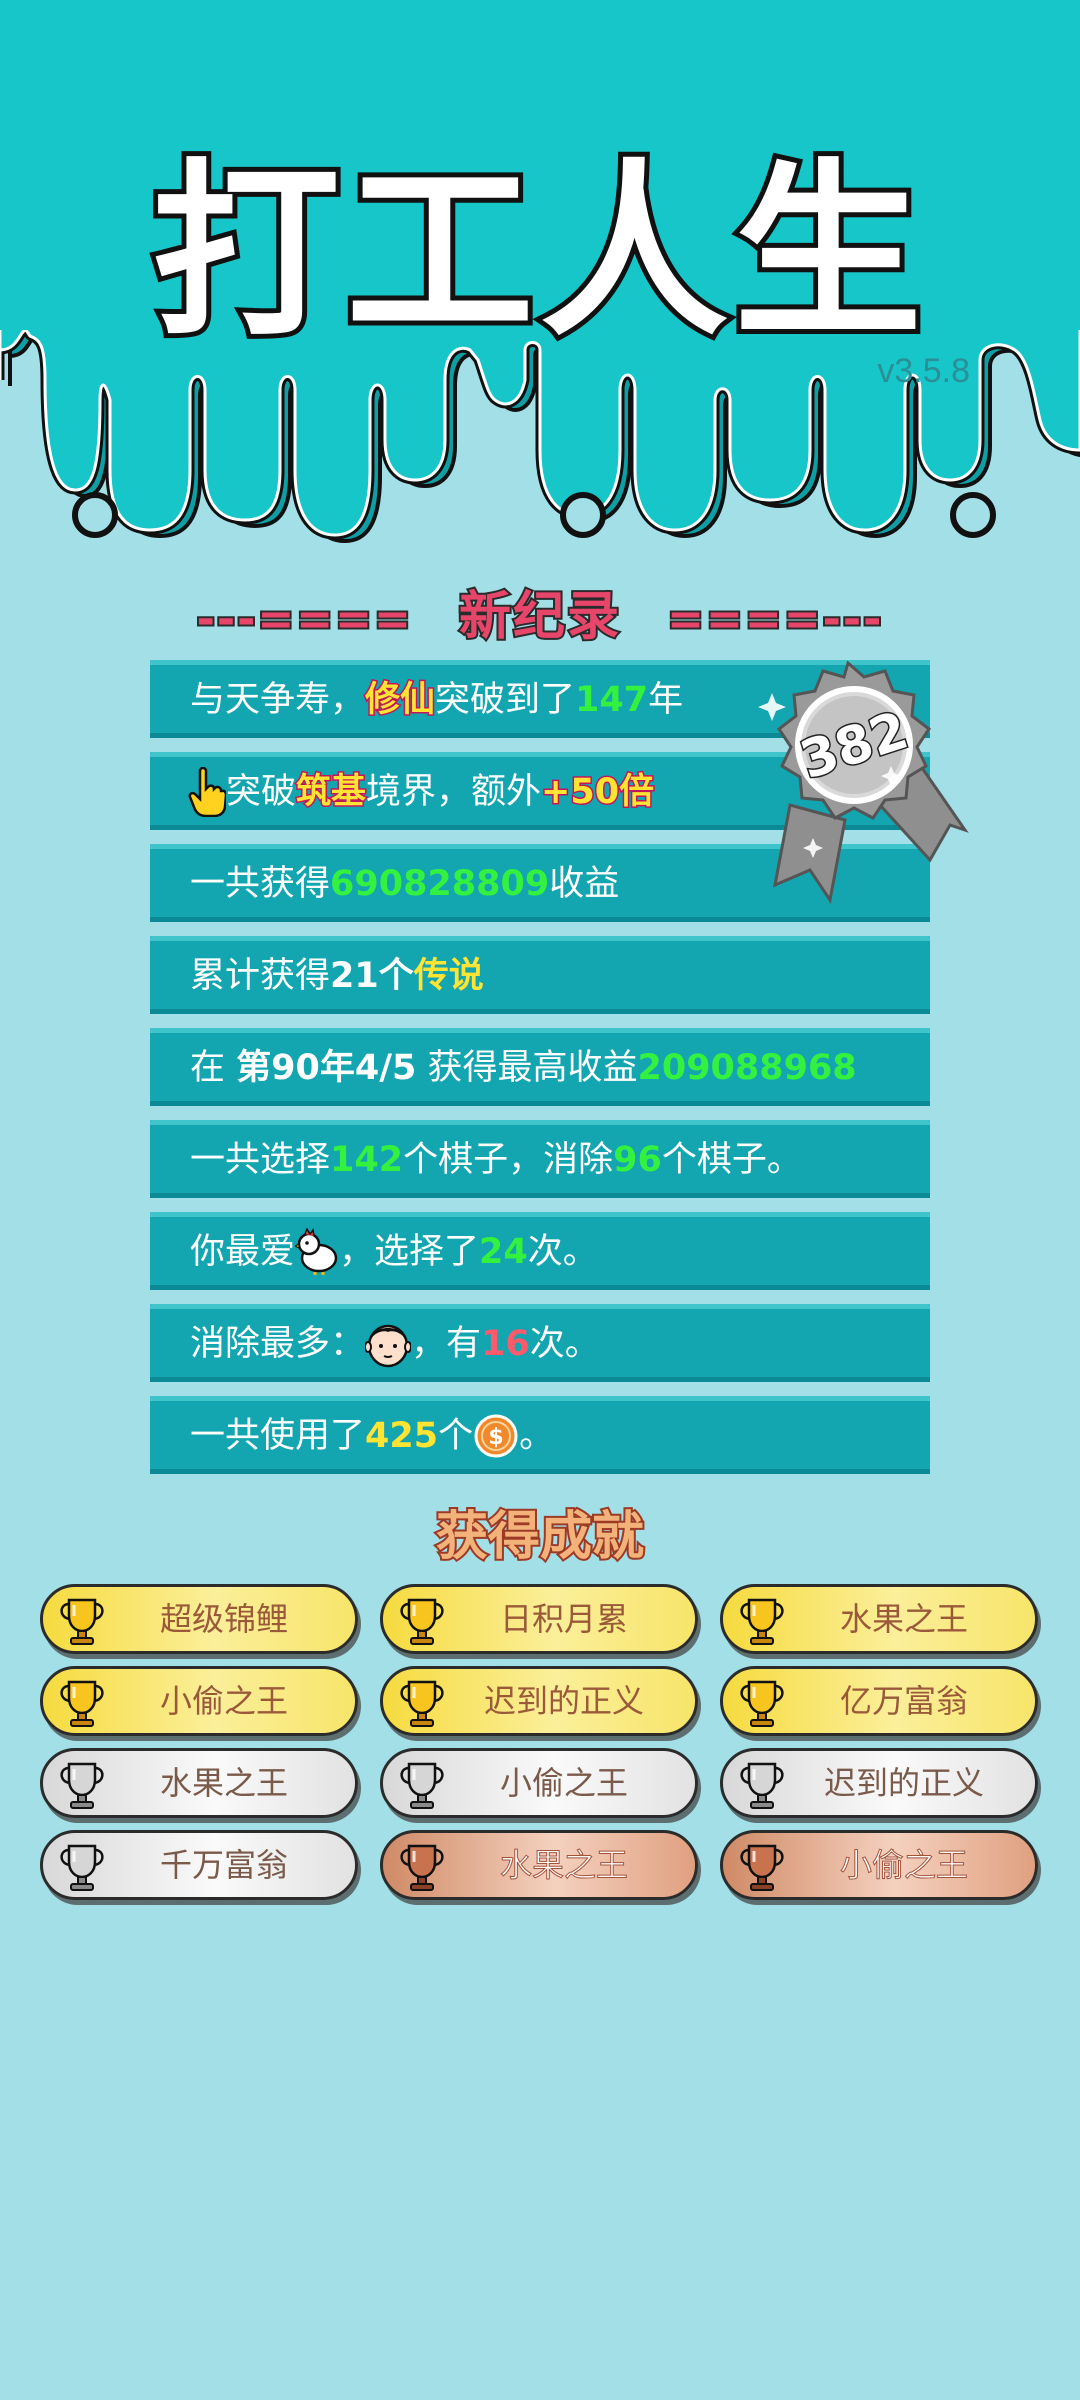 This screenshot has height=2400, width=1080. I want to click on stat-row-most-eliminated: 消除最多： ，有16次。, so click(540, 1343).